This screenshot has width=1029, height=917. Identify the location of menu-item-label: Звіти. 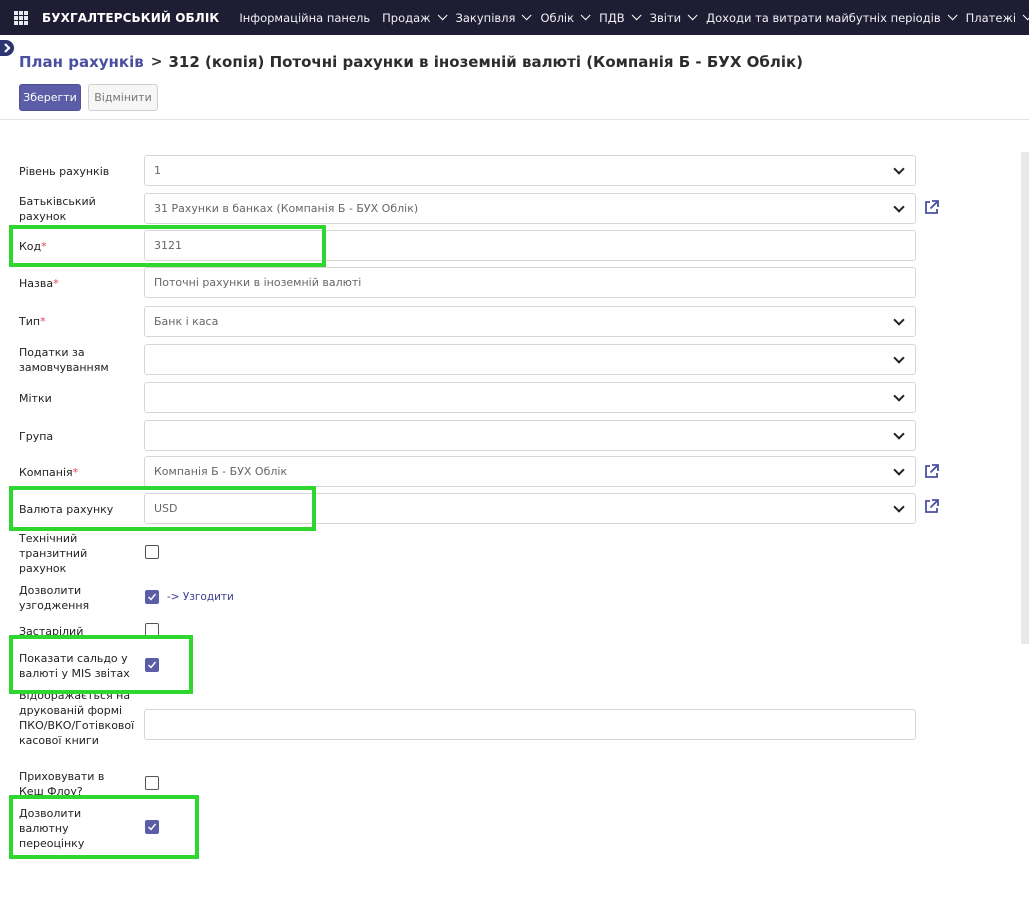
(665, 17).